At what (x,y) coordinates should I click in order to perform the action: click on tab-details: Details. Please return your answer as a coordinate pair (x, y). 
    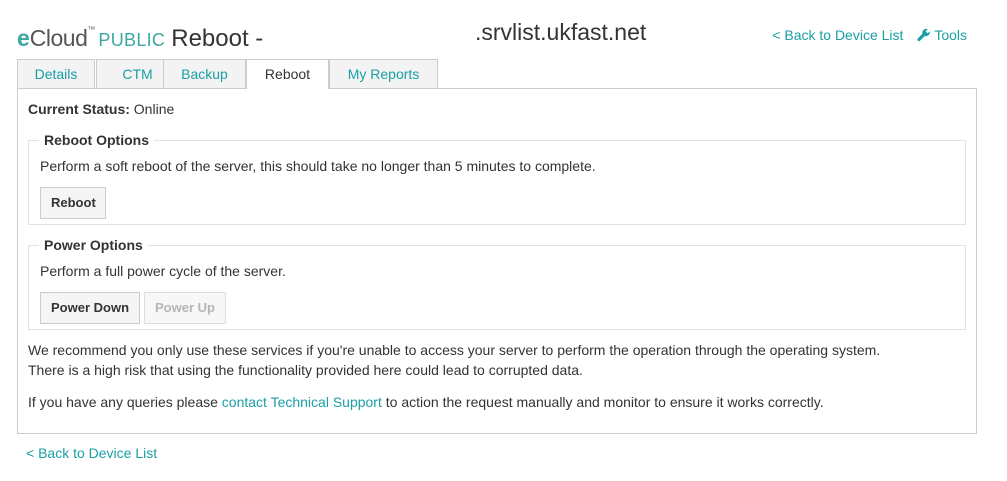
    Looking at the image, I should click on (56, 73).